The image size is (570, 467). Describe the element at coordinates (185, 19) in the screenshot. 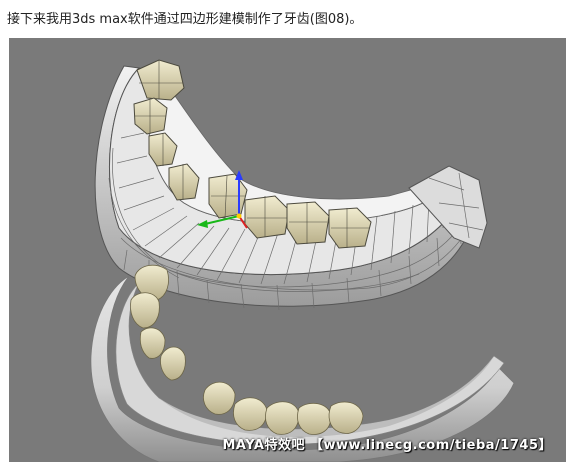

I see `article-caption: 接下来我用3ds max软件通过四边形建模制作了牙齿(图08)。` at that location.